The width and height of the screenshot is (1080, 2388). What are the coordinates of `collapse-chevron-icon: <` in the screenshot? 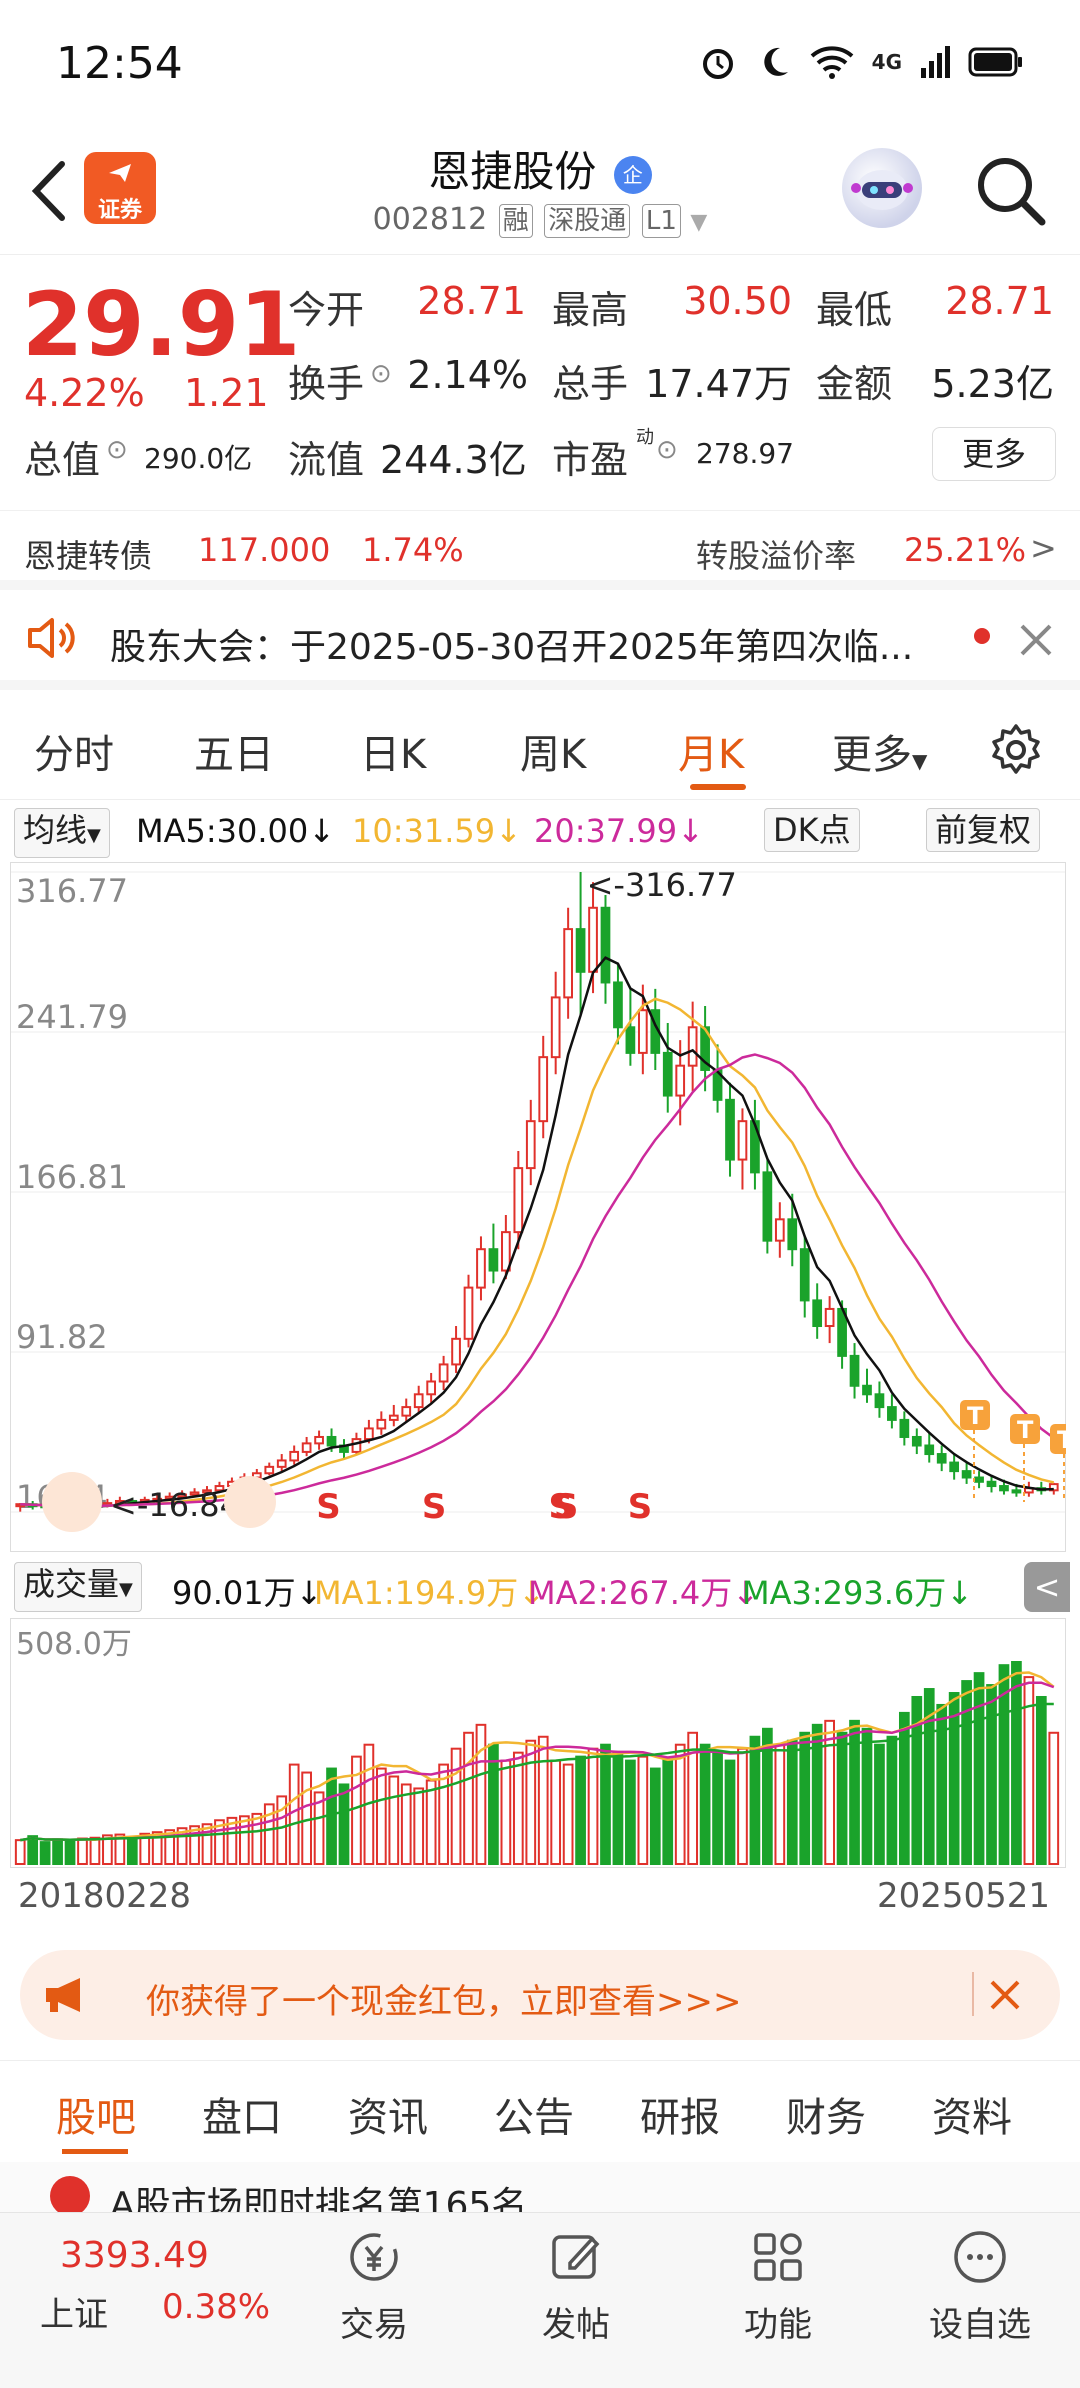 It's located at (1047, 1587).